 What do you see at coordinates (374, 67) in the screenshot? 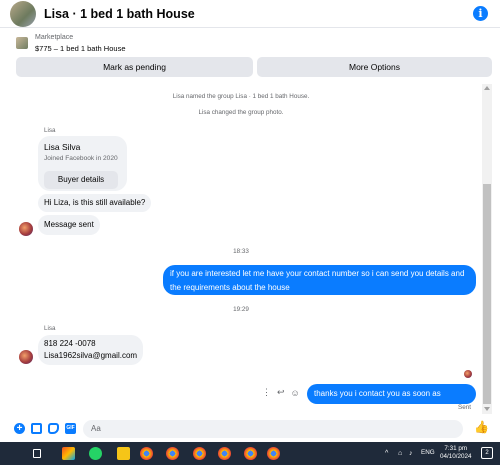
I see `more-options-button: More Options` at bounding box center [374, 67].